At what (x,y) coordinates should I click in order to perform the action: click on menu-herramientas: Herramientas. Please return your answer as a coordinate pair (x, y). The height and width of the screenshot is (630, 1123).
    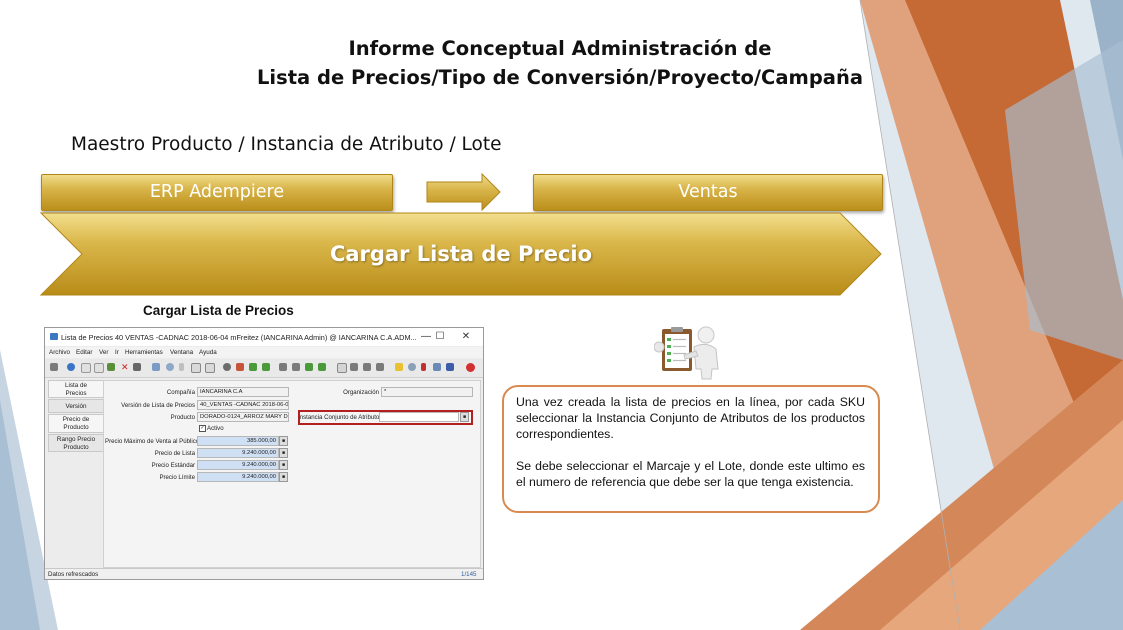
    Looking at the image, I should click on (144, 352).